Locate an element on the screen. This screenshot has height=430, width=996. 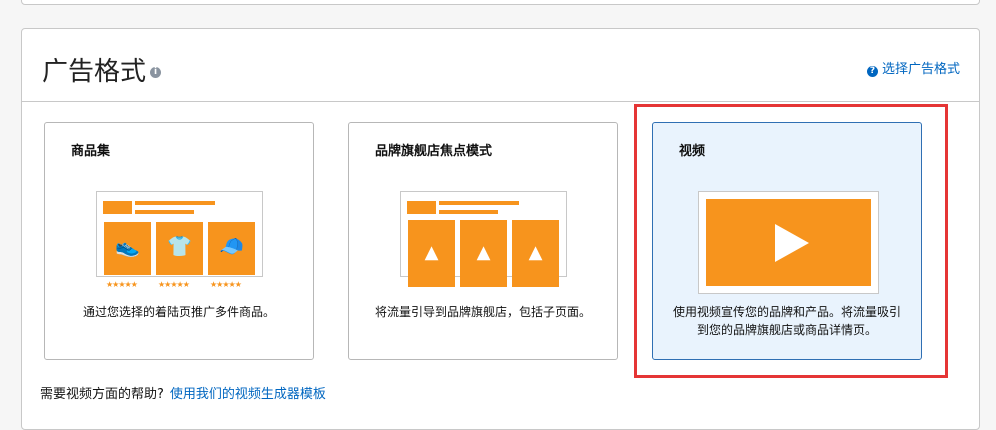
choose-ad-format-help-link: ? 选择广告格式 is located at coordinates (913, 67).